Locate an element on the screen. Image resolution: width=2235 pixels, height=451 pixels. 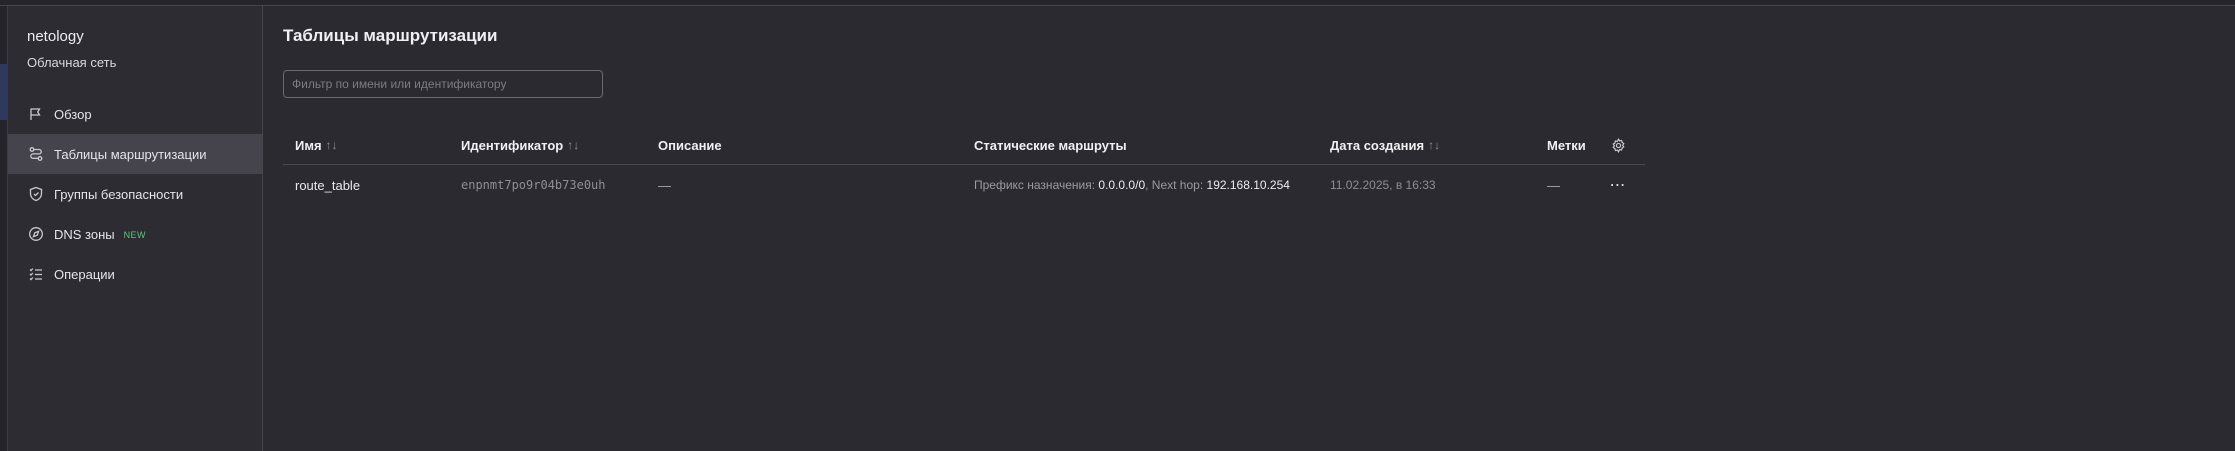
global-nav-accent is located at coordinates (4, 92).